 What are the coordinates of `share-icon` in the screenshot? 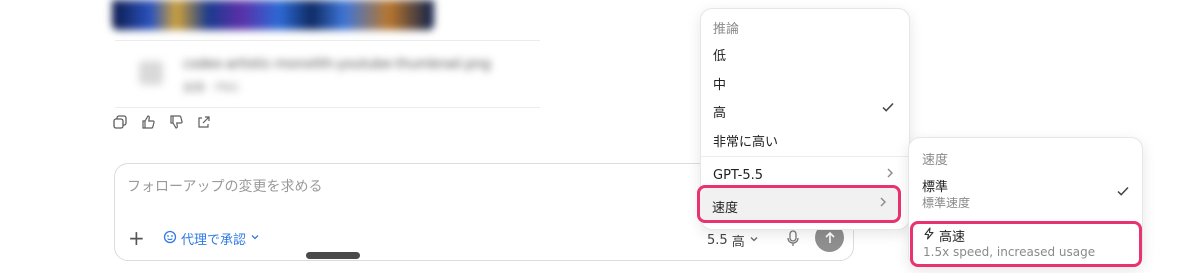 It's located at (204, 122).